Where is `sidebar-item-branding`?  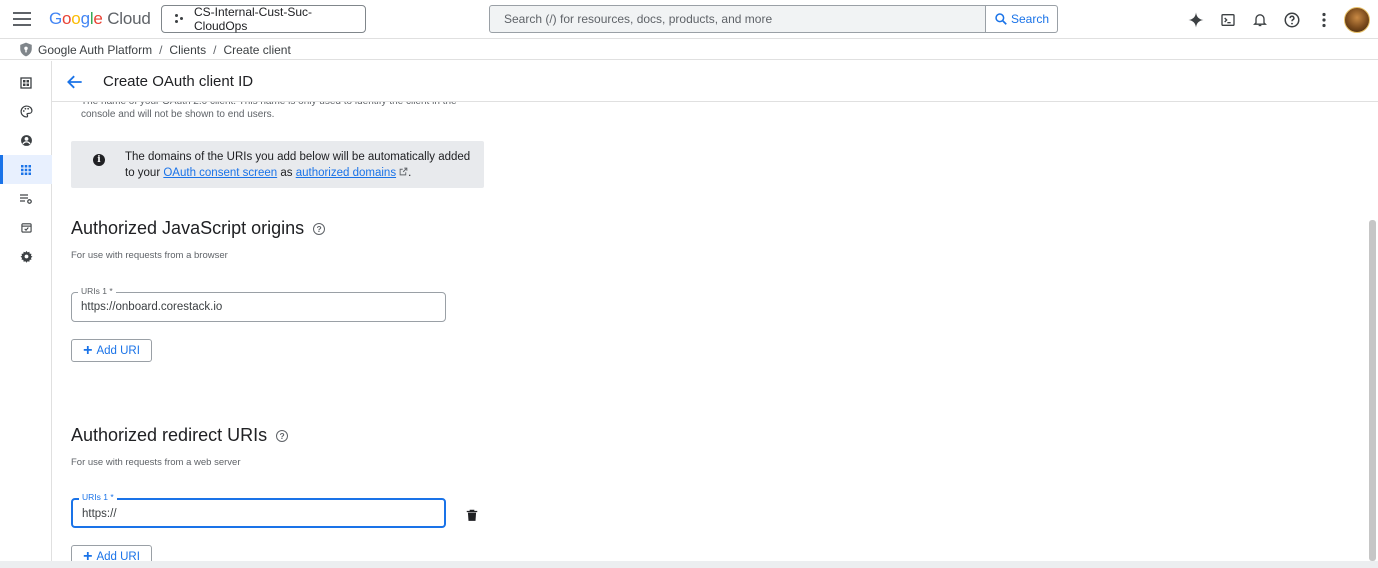
sidebar-item-branding is located at coordinates (26, 111).